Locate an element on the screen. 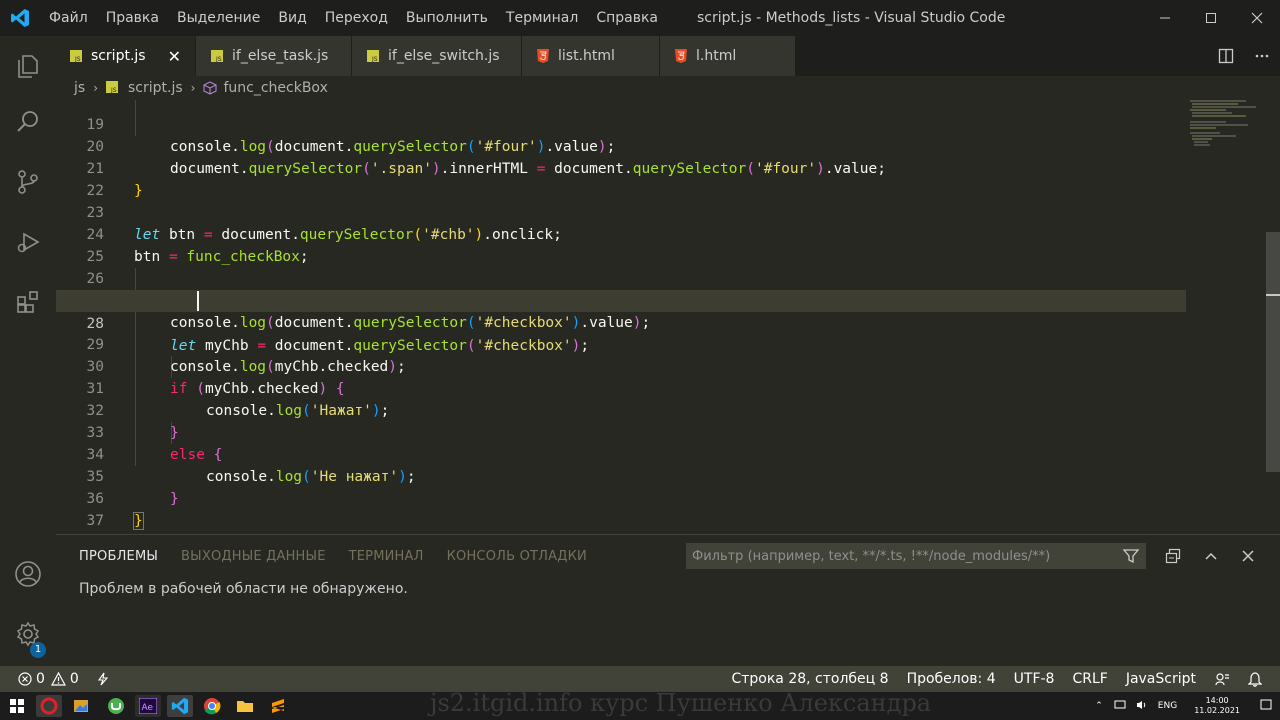  menu-view: Вид is located at coordinates (292, 18).